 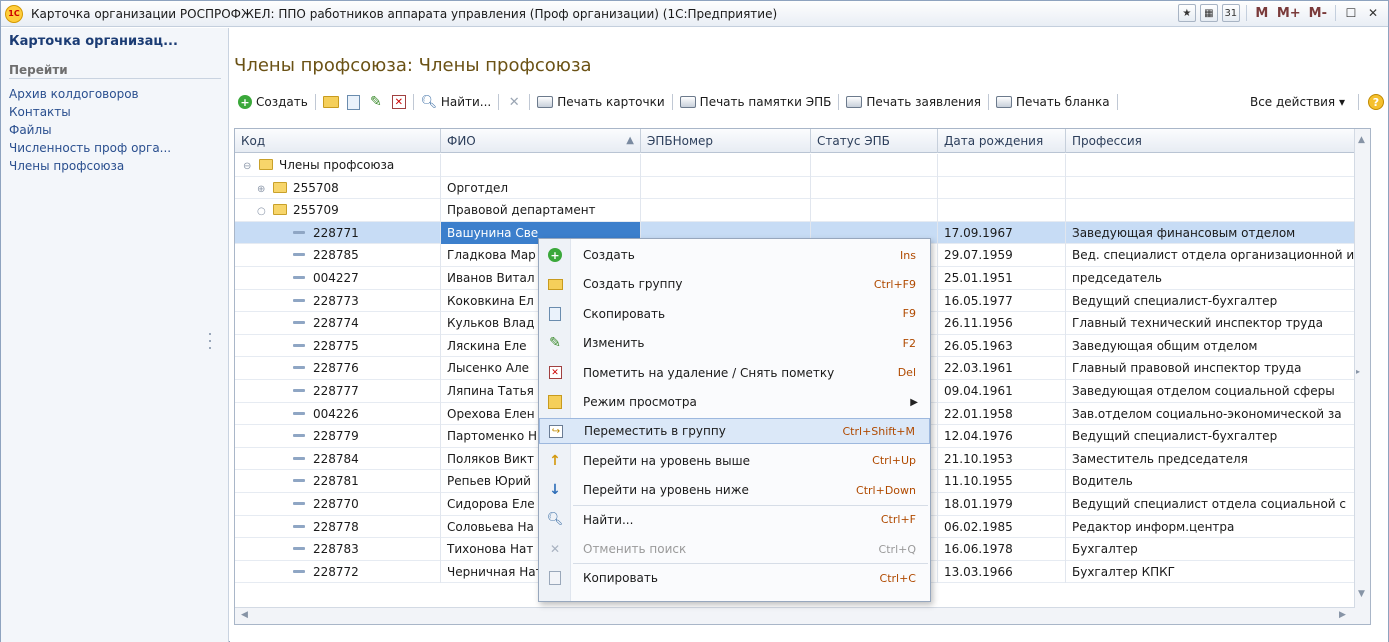 What do you see at coordinates (734, 578) in the screenshot?
I see `menu-item: Копировать Ctrl+C` at bounding box center [734, 578].